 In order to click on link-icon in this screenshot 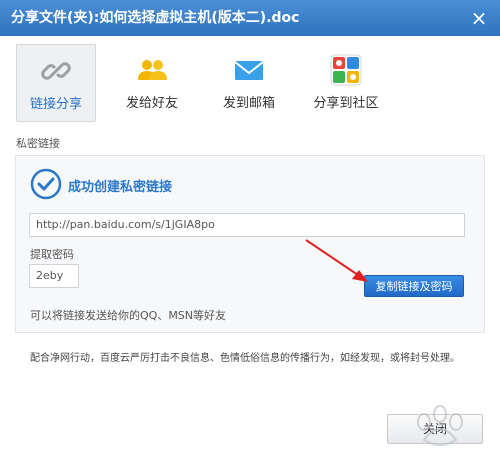, I will do `click(56, 71)`.